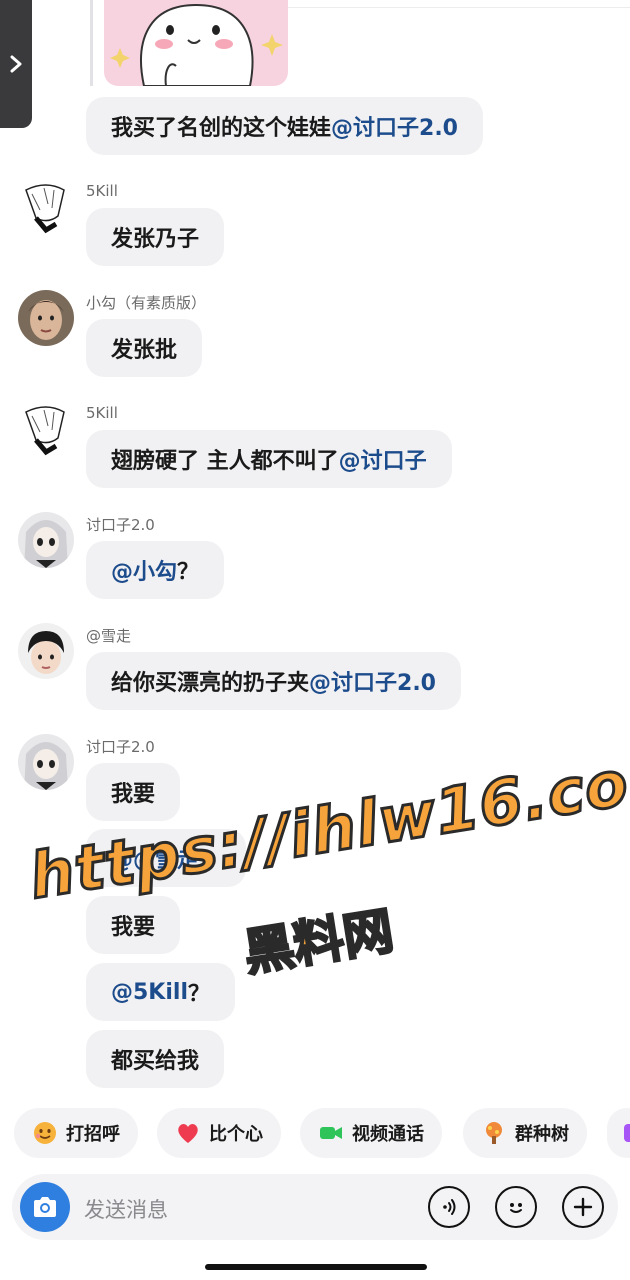 The height and width of the screenshot is (1280, 630). What do you see at coordinates (196, 43) in the screenshot?
I see `sticker-image` at bounding box center [196, 43].